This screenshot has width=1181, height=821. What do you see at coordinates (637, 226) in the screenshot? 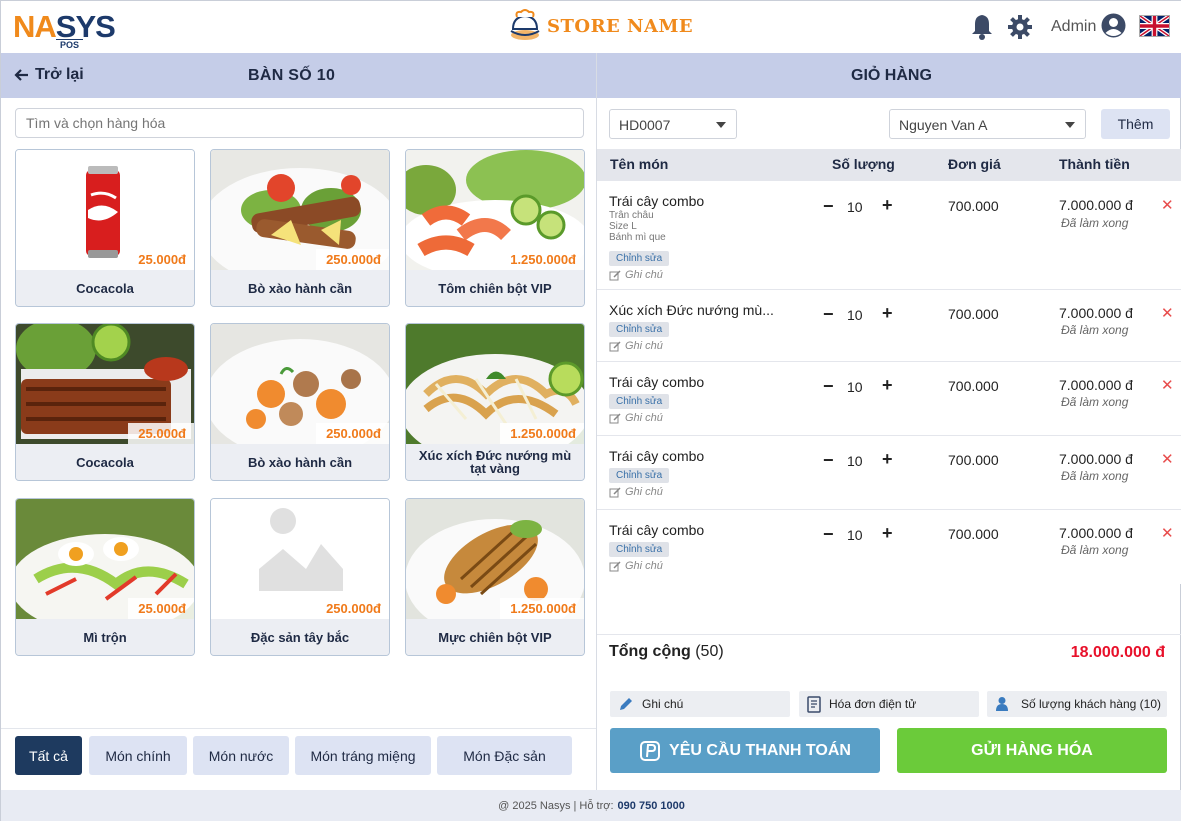
I see `item-options: Trân châu Size L Bánh mì que` at bounding box center [637, 226].